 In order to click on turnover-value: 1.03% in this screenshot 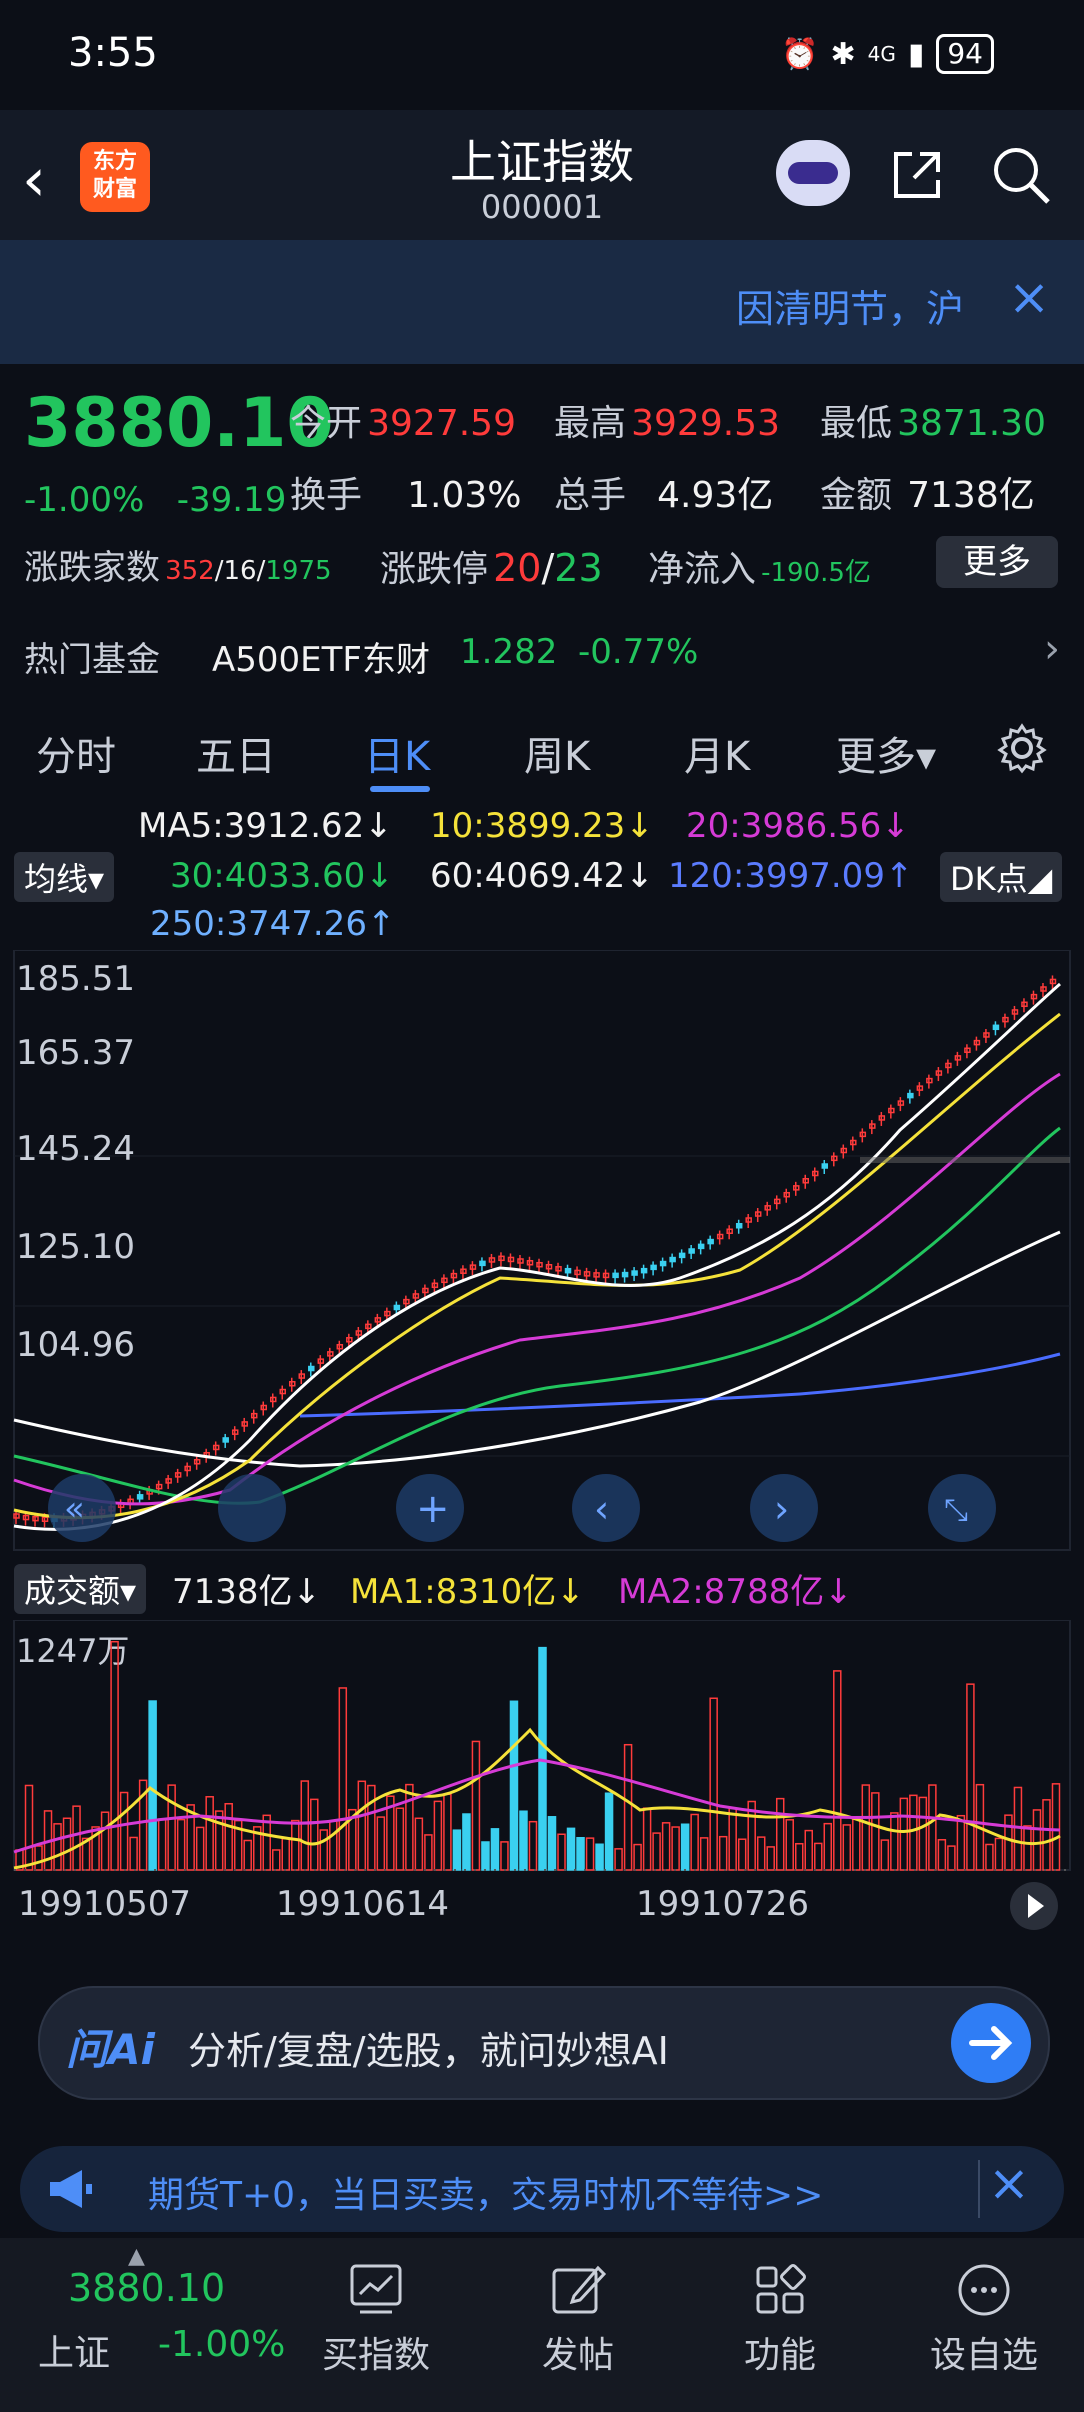, I will do `click(464, 495)`.